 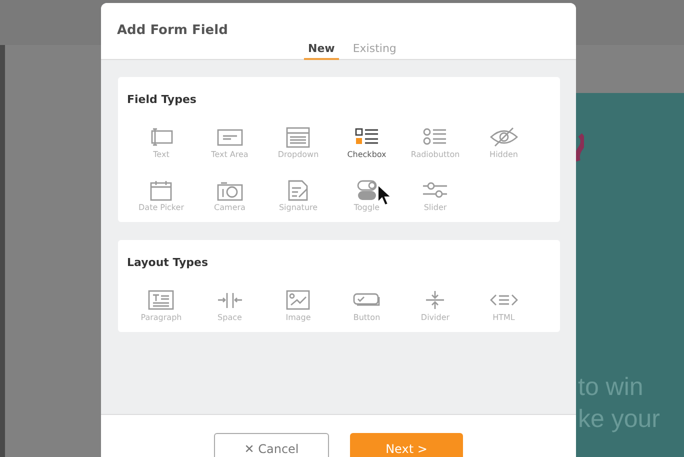 I want to click on field-type-option: Radiobutton, so click(x=435, y=142).